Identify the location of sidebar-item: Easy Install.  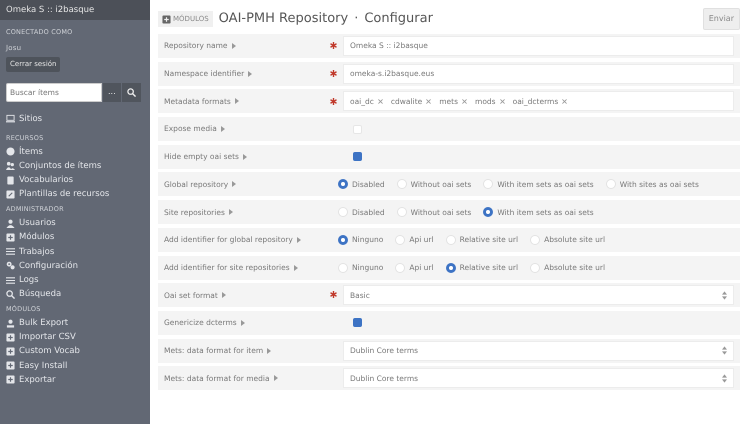
(43, 365).